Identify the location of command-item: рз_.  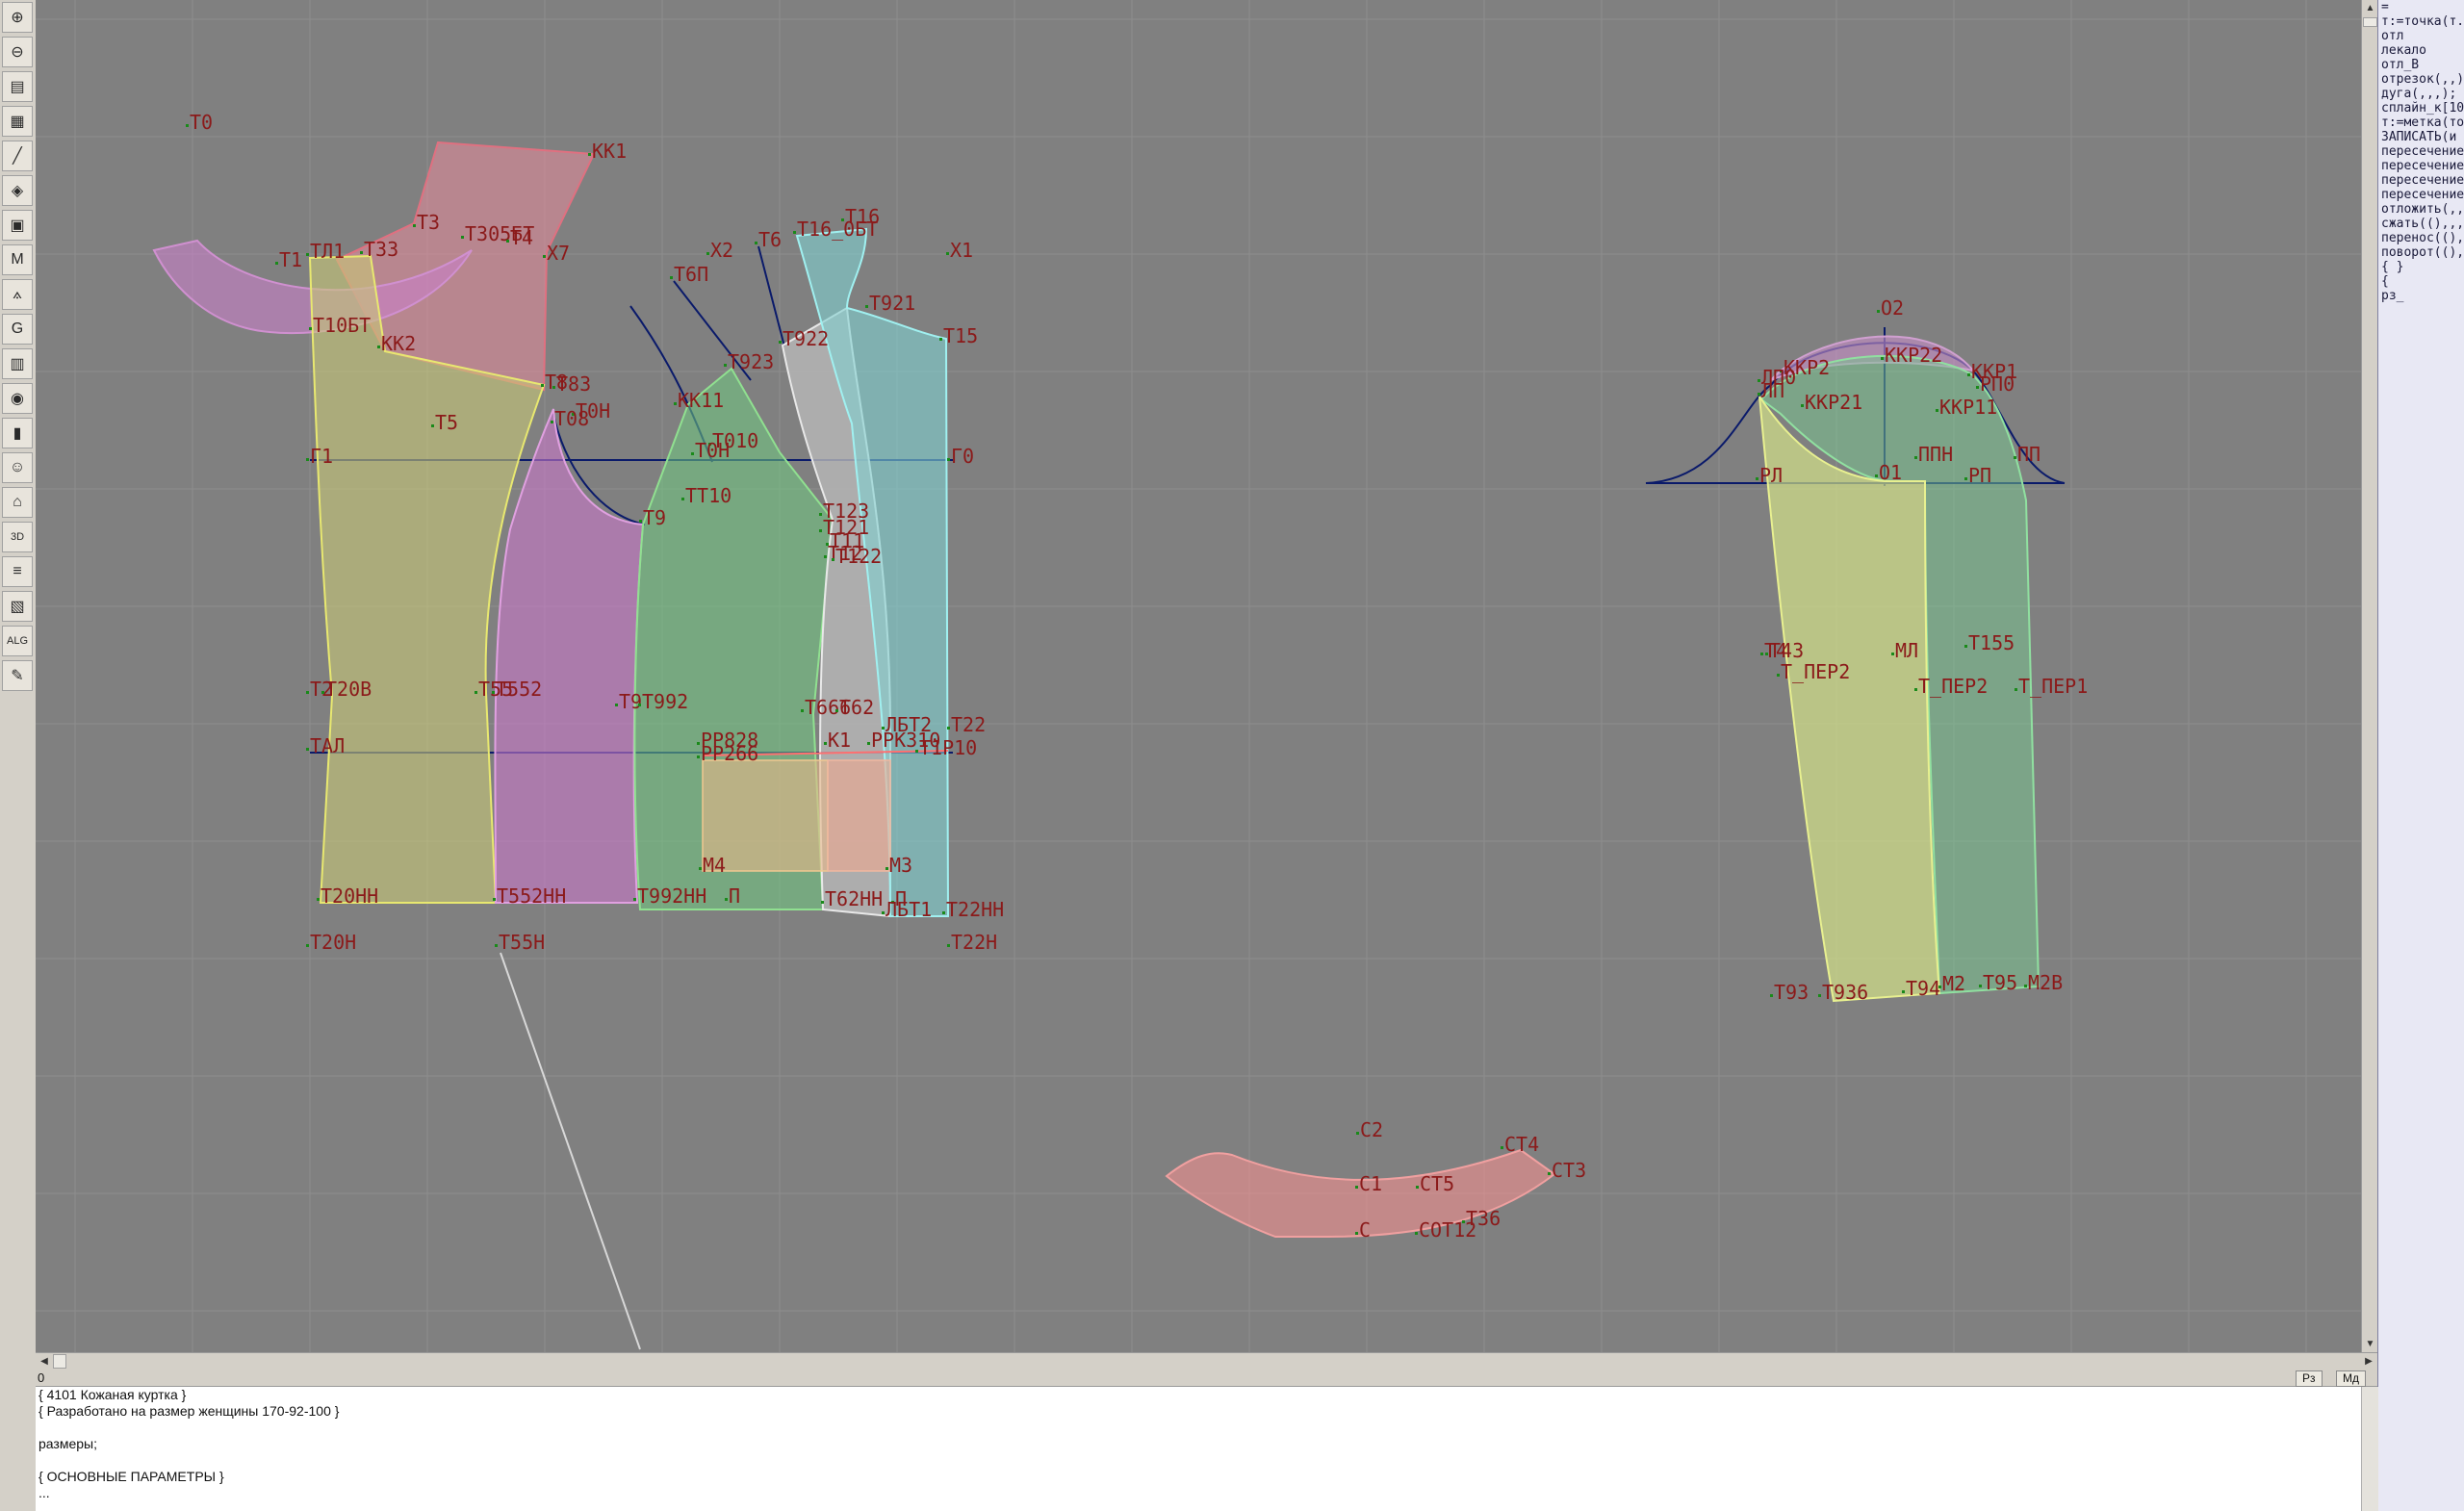
(2421, 296).